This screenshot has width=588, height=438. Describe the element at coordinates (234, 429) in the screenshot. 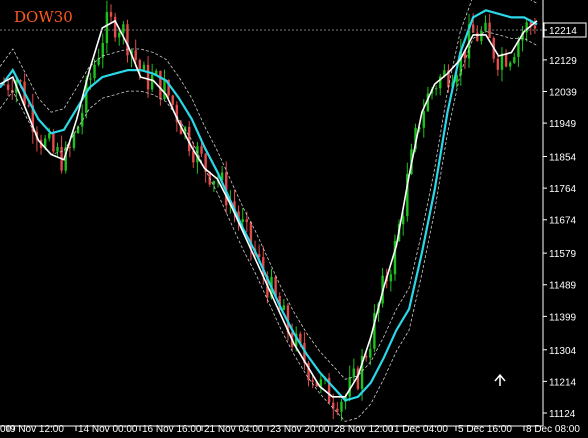

I see `x-tick-label: 21 Nov 04:00` at that location.